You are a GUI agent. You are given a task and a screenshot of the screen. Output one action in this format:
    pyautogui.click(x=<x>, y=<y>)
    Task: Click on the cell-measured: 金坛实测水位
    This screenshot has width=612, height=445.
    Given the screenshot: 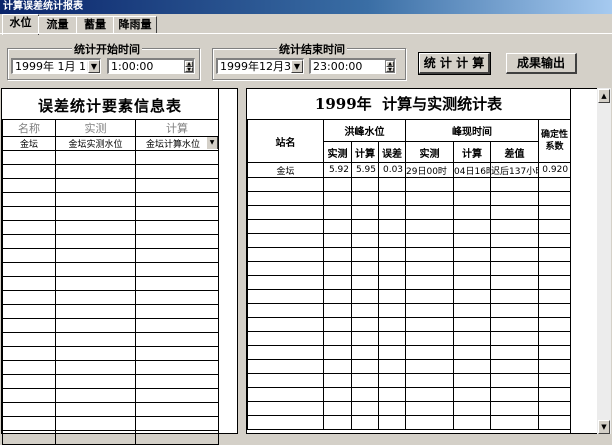 What is the action you would take?
    pyautogui.click(x=95, y=143)
    